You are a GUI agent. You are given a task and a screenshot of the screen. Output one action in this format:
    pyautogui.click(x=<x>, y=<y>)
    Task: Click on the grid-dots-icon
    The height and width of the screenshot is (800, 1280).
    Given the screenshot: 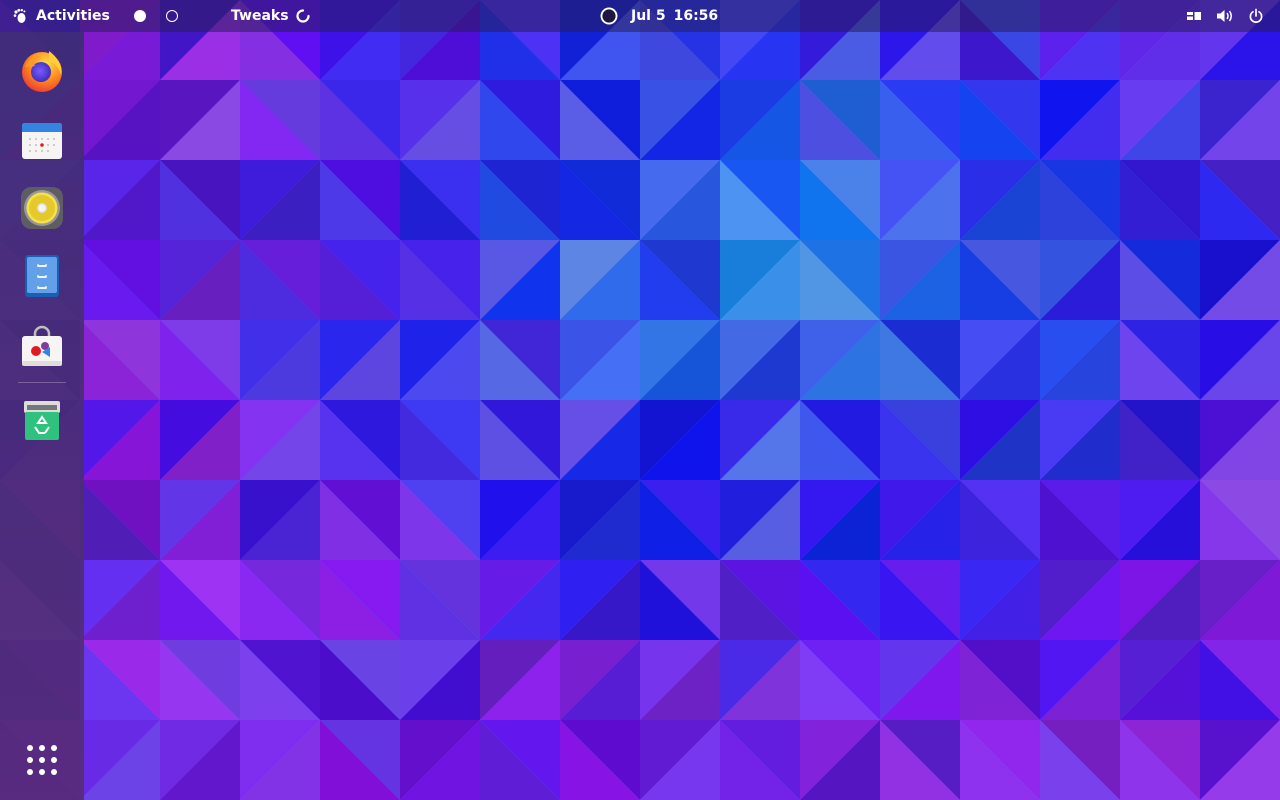 What is the action you would take?
    pyautogui.click(x=42, y=760)
    